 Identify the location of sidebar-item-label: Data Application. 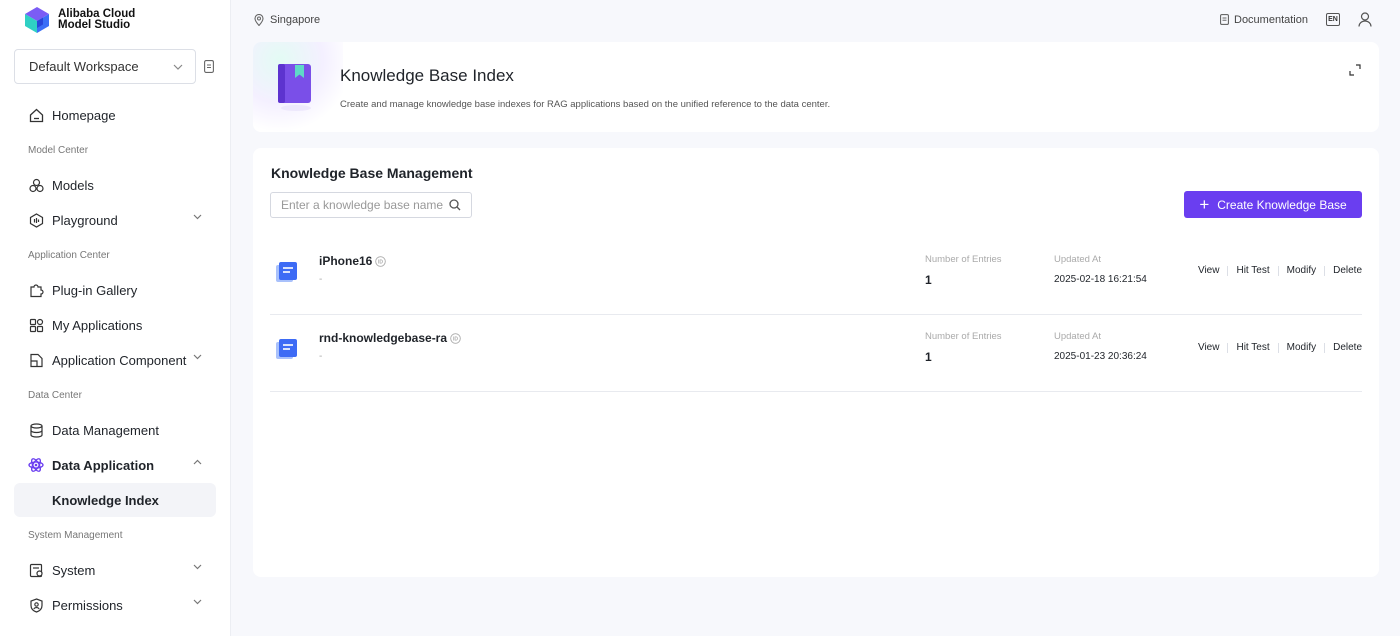
(103, 465).